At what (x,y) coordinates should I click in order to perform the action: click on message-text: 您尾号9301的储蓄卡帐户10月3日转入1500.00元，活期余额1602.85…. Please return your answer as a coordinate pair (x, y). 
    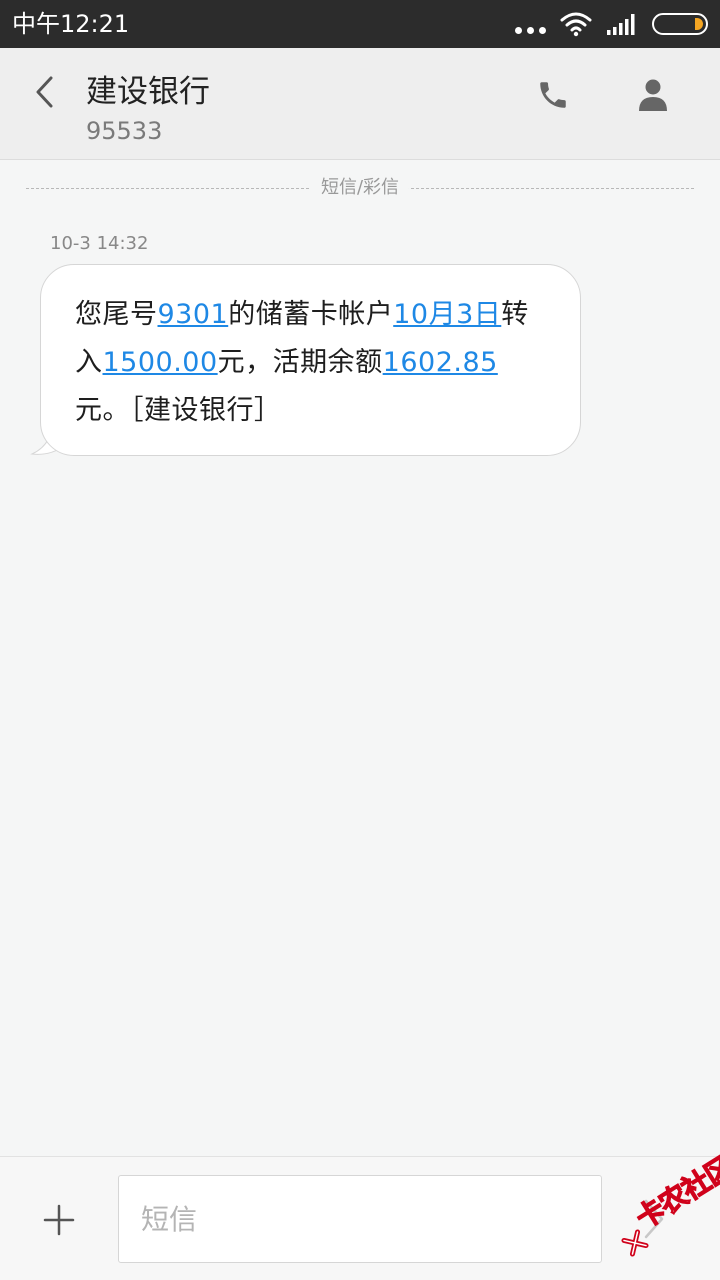
    Looking at the image, I should click on (312, 363).